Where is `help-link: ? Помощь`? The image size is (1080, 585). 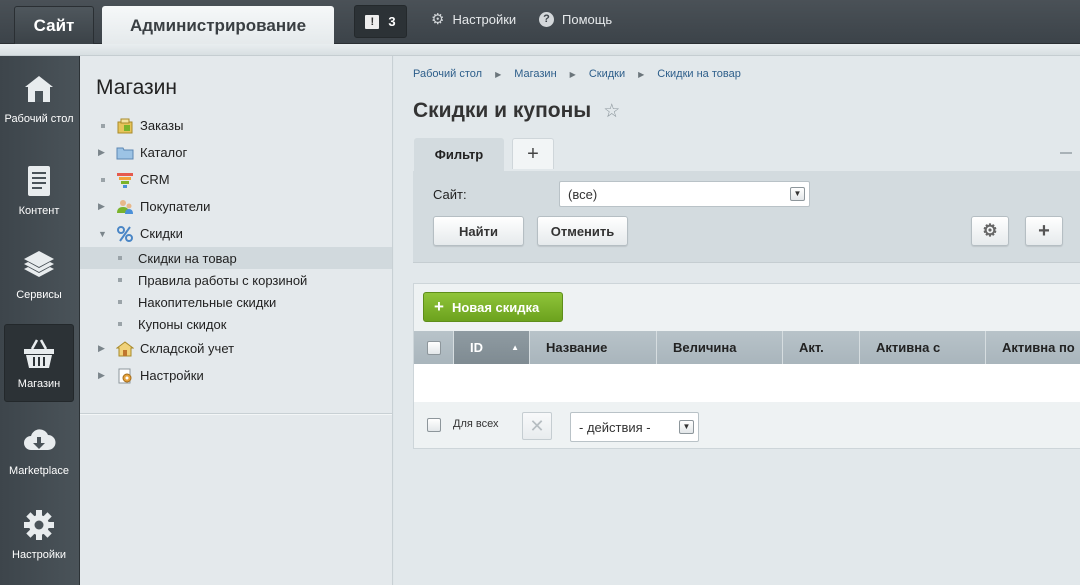
help-link: ? Помощь is located at coordinates (575, 19).